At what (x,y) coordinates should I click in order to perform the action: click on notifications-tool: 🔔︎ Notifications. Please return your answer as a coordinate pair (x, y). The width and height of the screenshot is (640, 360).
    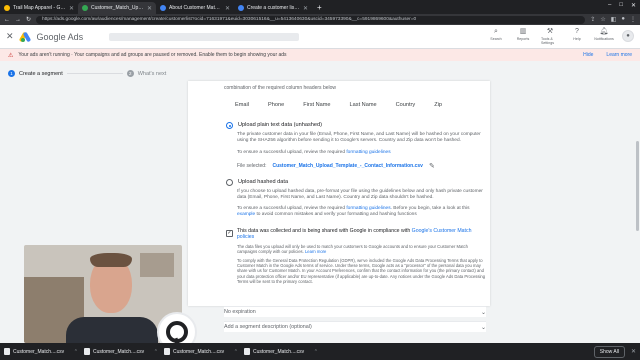
    Looking at the image, I should click on (604, 34).